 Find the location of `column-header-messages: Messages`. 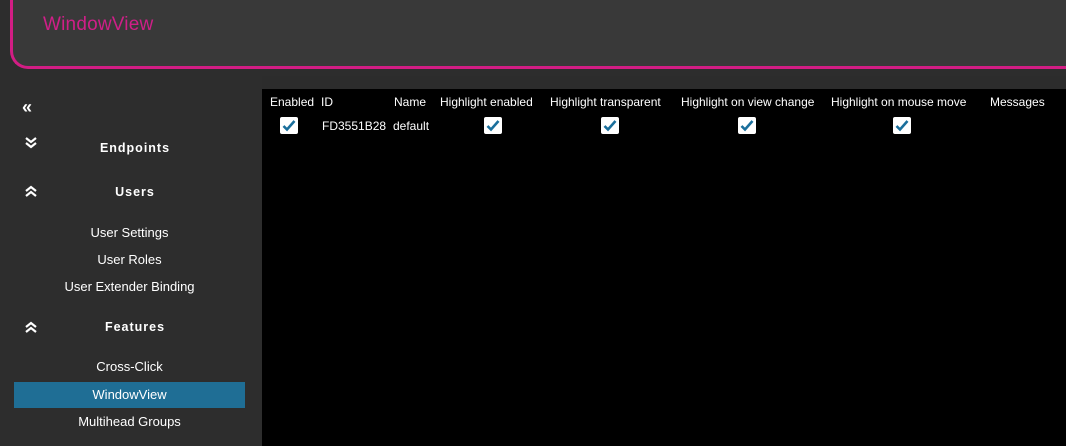

column-header-messages: Messages is located at coordinates (1017, 102).